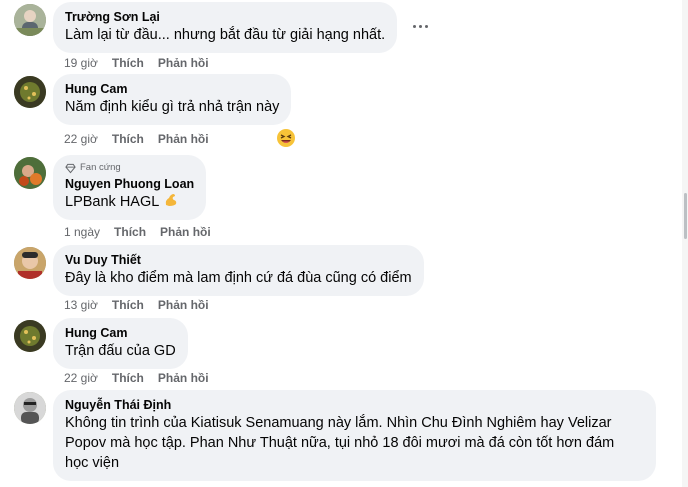 This screenshot has height=487, width=688. What do you see at coordinates (685, 243) in the screenshot?
I see `scrollbar-track` at bounding box center [685, 243].